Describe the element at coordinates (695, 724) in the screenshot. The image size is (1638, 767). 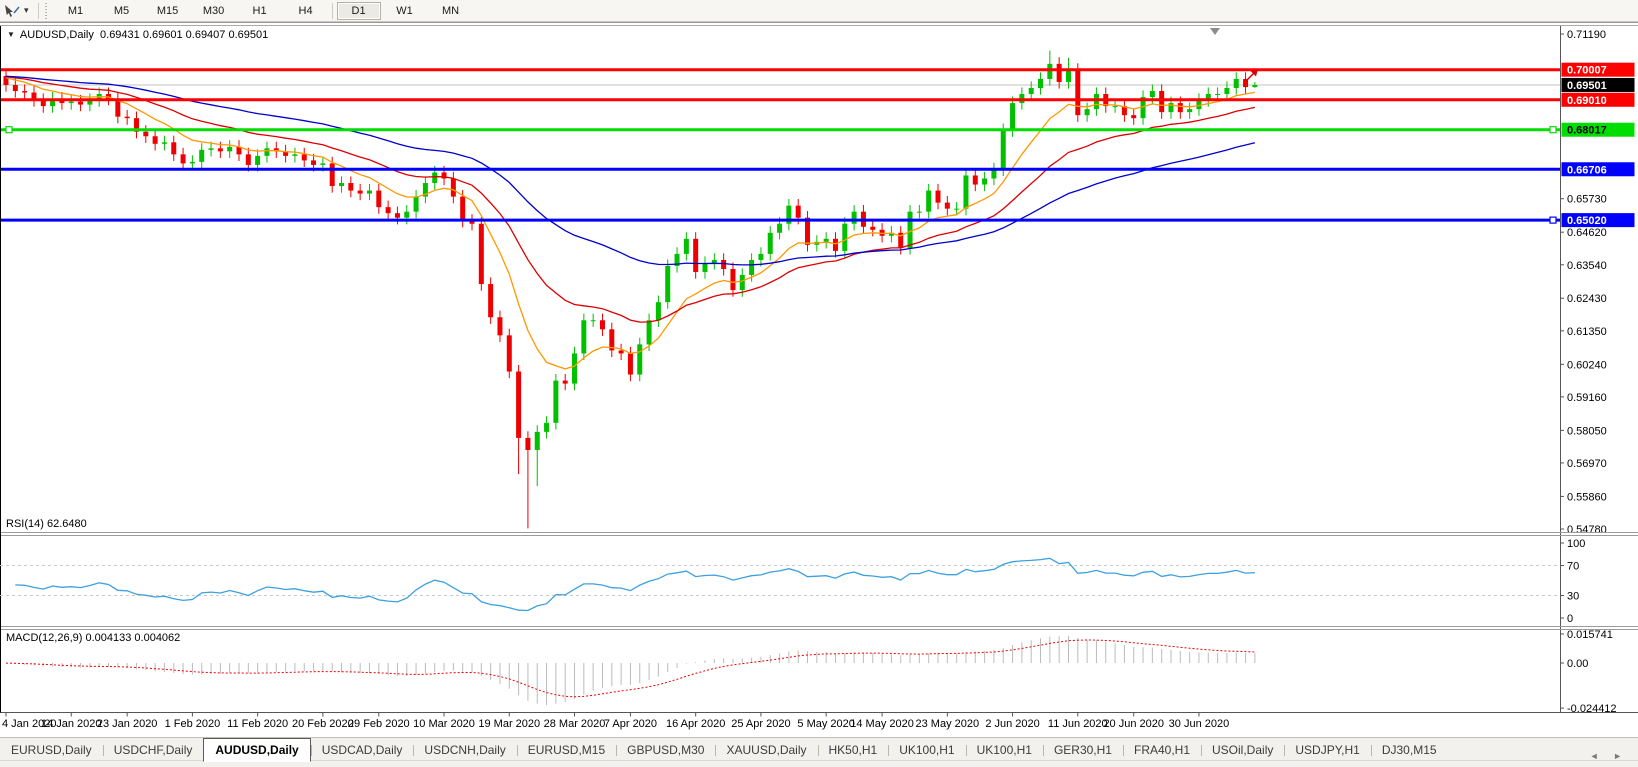
I see `svg-text: 16 Apr 2020` at that location.